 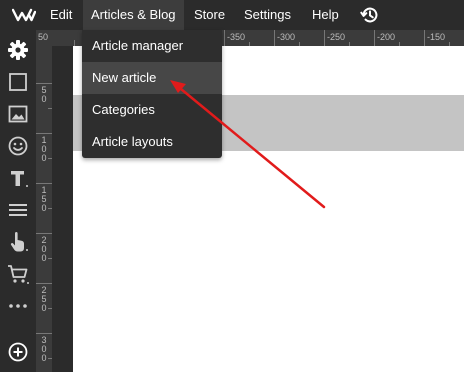 What do you see at coordinates (325, 15) in the screenshot?
I see `menu-help: Help` at bounding box center [325, 15].